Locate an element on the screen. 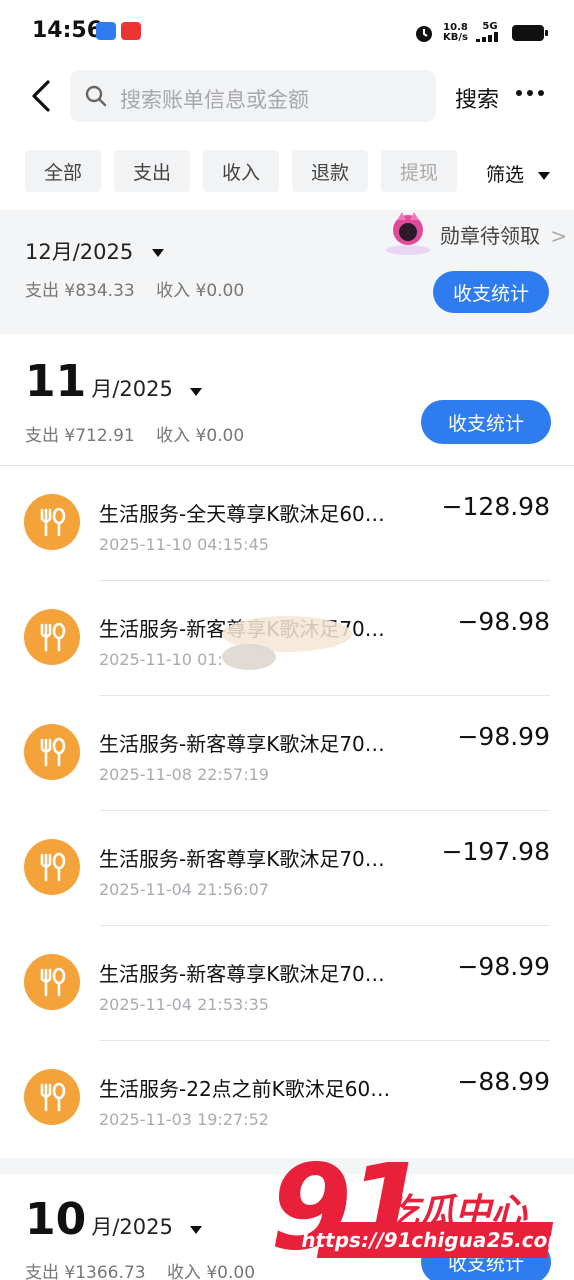 The height and width of the screenshot is (1280, 574). badge-claim-link: 勋章待领取 > is located at coordinates (503, 234).